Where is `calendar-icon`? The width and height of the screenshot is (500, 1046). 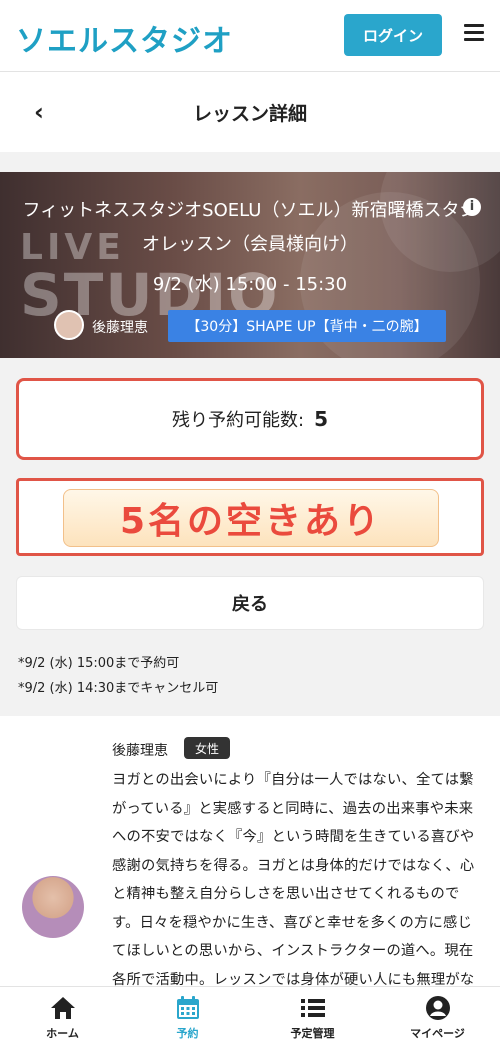 calendar-icon is located at coordinates (187, 1007).